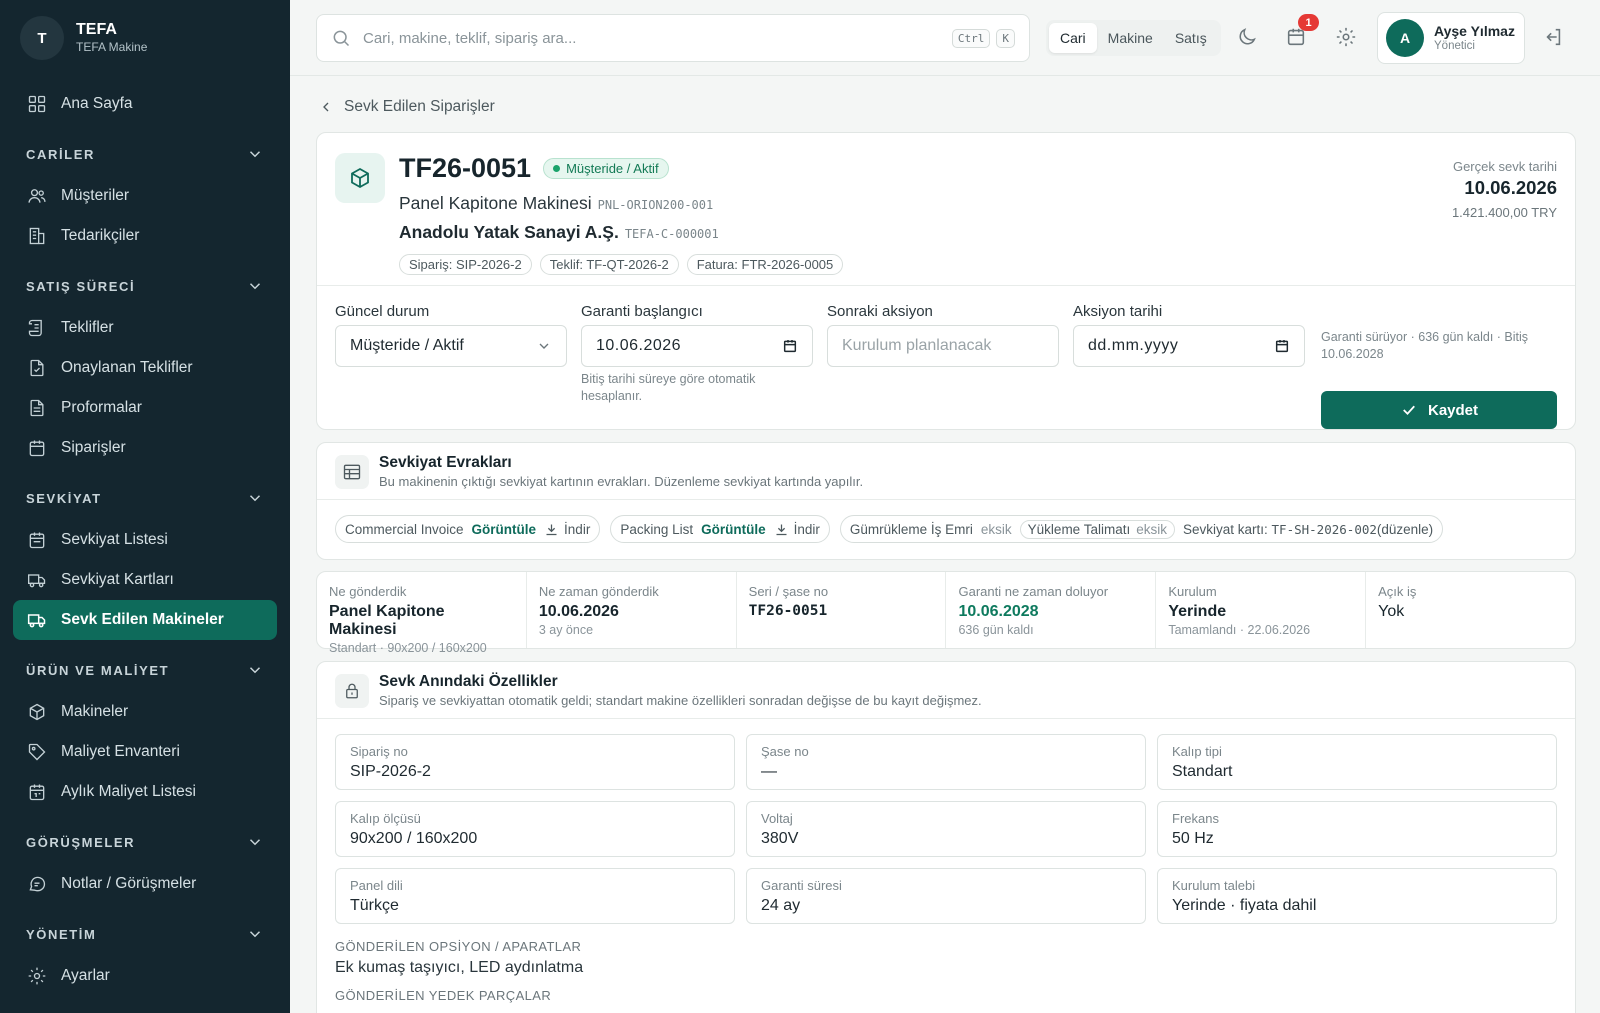  What do you see at coordinates (632, 610) in the screenshot?
I see `stat-ne-zaman: Ne zaman gönderdik 10.06.2026 3 ay önce` at bounding box center [632, 610].